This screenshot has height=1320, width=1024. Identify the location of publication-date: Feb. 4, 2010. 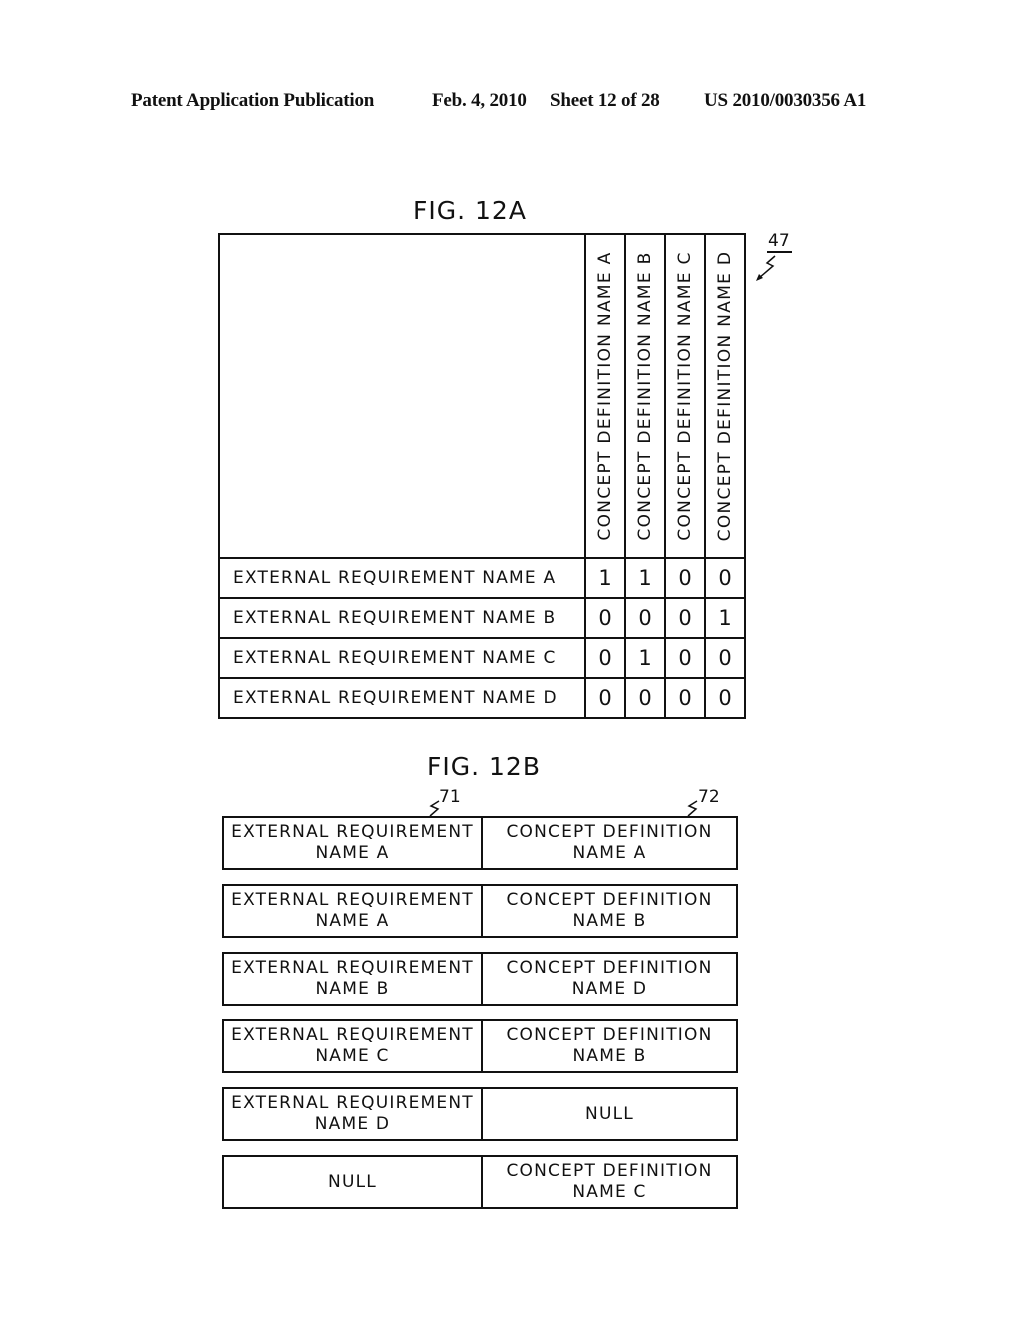
(479, 100).